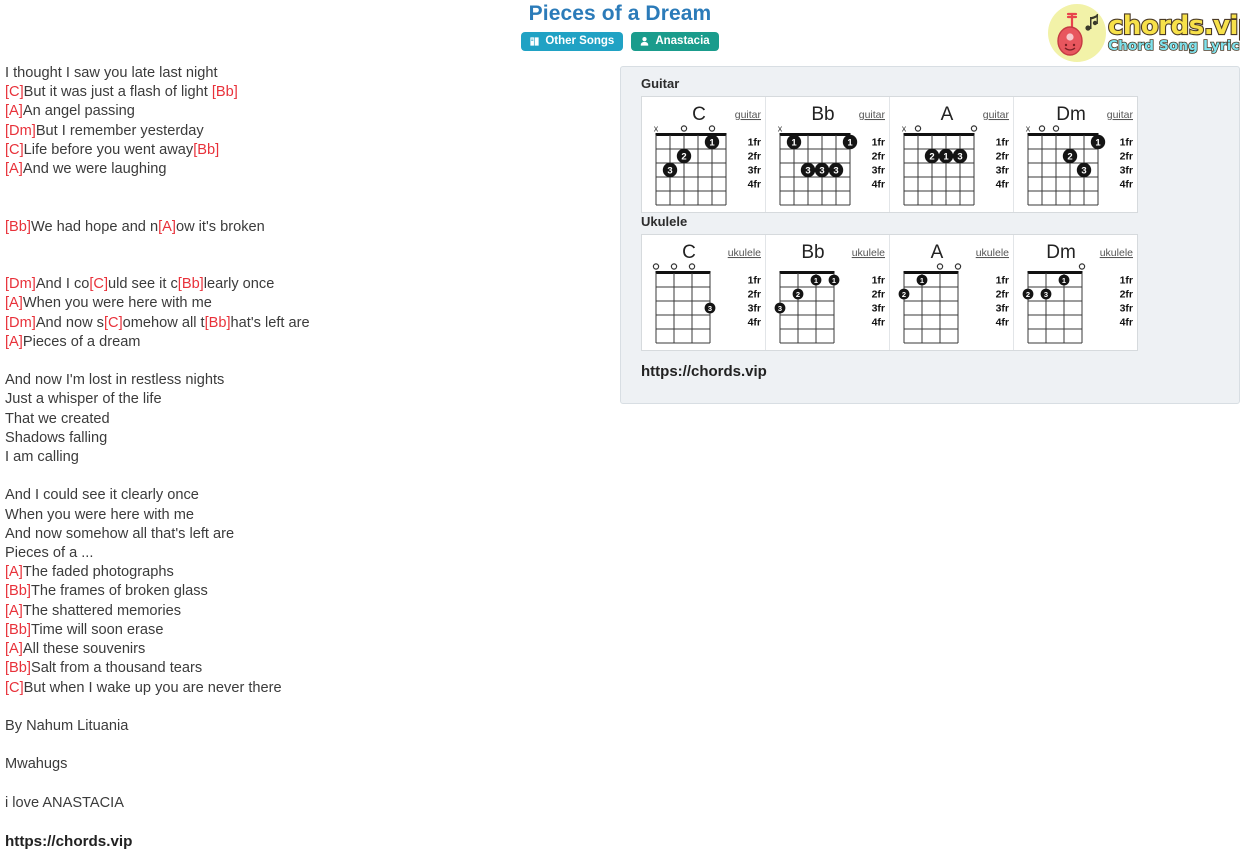 This screenshot has height=852, width=1240. Describe the element at coordinates (270, 322) in the screenshot. I see `lyric-text: hat's left are` at that location.